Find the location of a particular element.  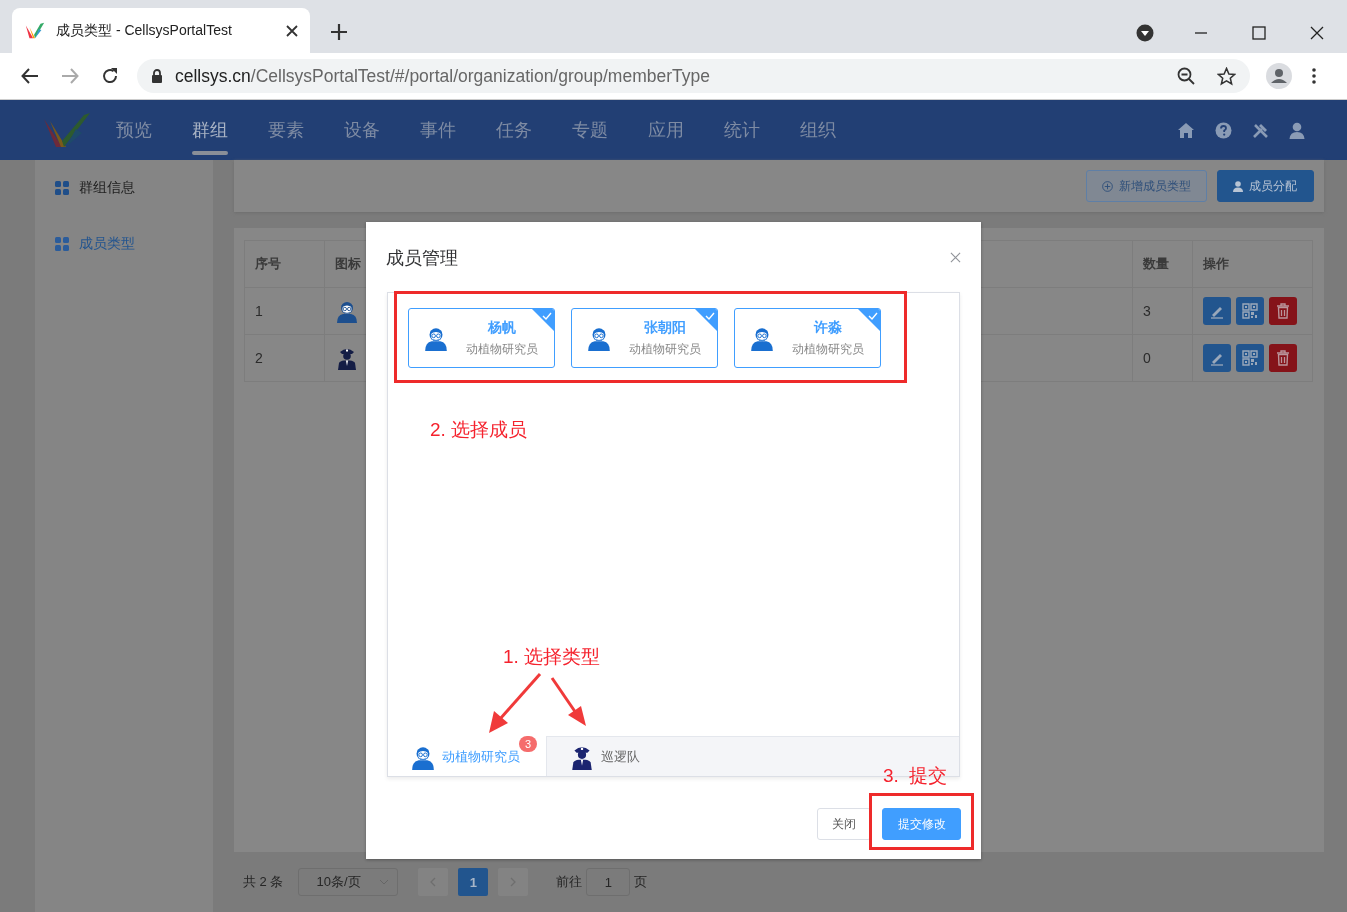

count-badge: 3 is located at coordinates (528, 744).